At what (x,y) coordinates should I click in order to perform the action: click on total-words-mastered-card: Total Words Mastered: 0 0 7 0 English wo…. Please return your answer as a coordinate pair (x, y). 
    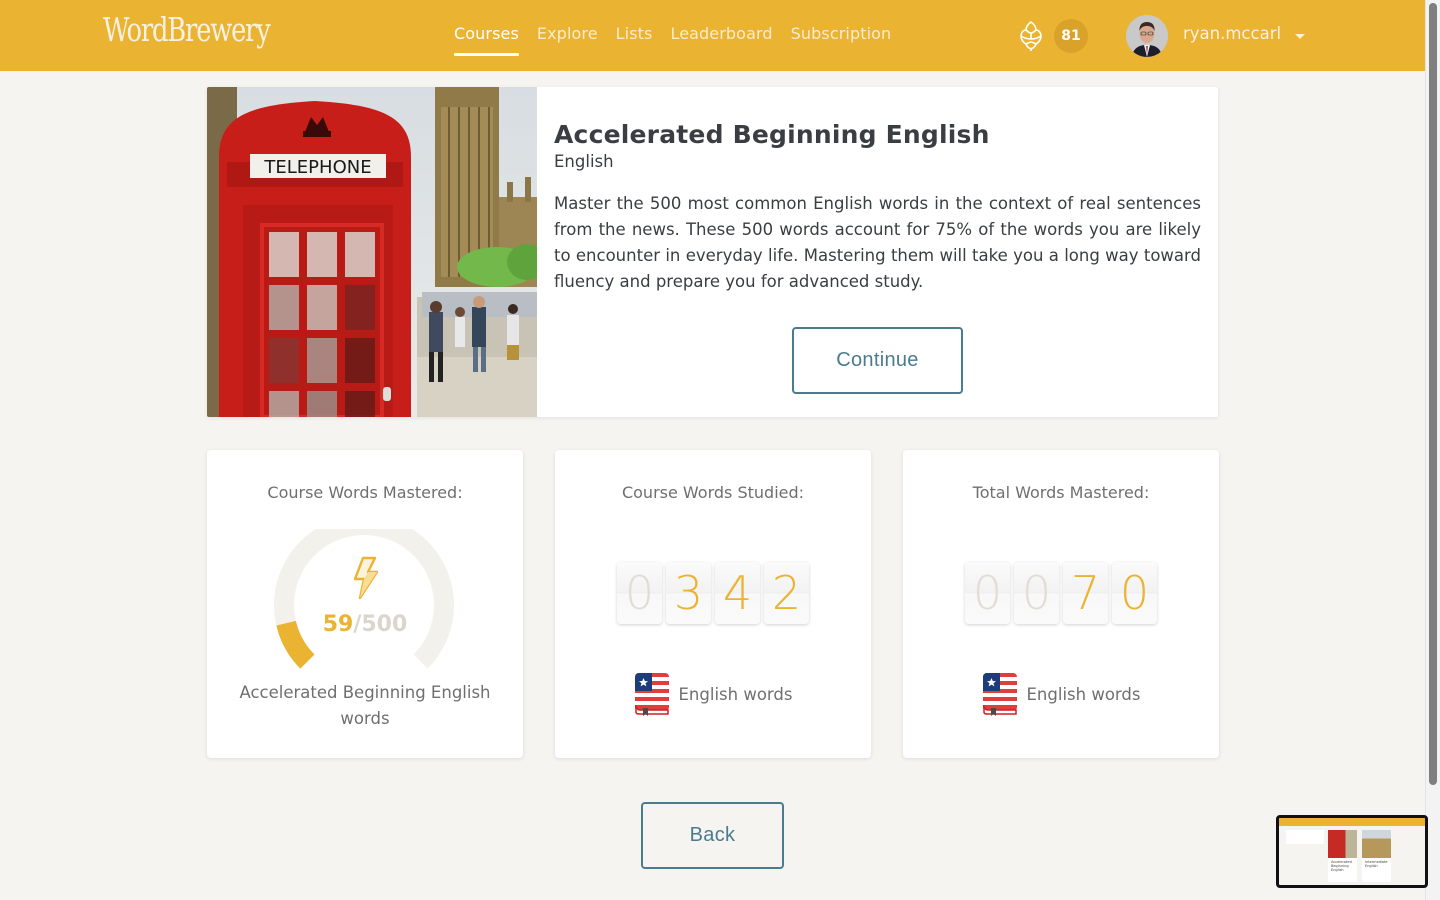
    Looking at the image, I should click on (1061, 604).